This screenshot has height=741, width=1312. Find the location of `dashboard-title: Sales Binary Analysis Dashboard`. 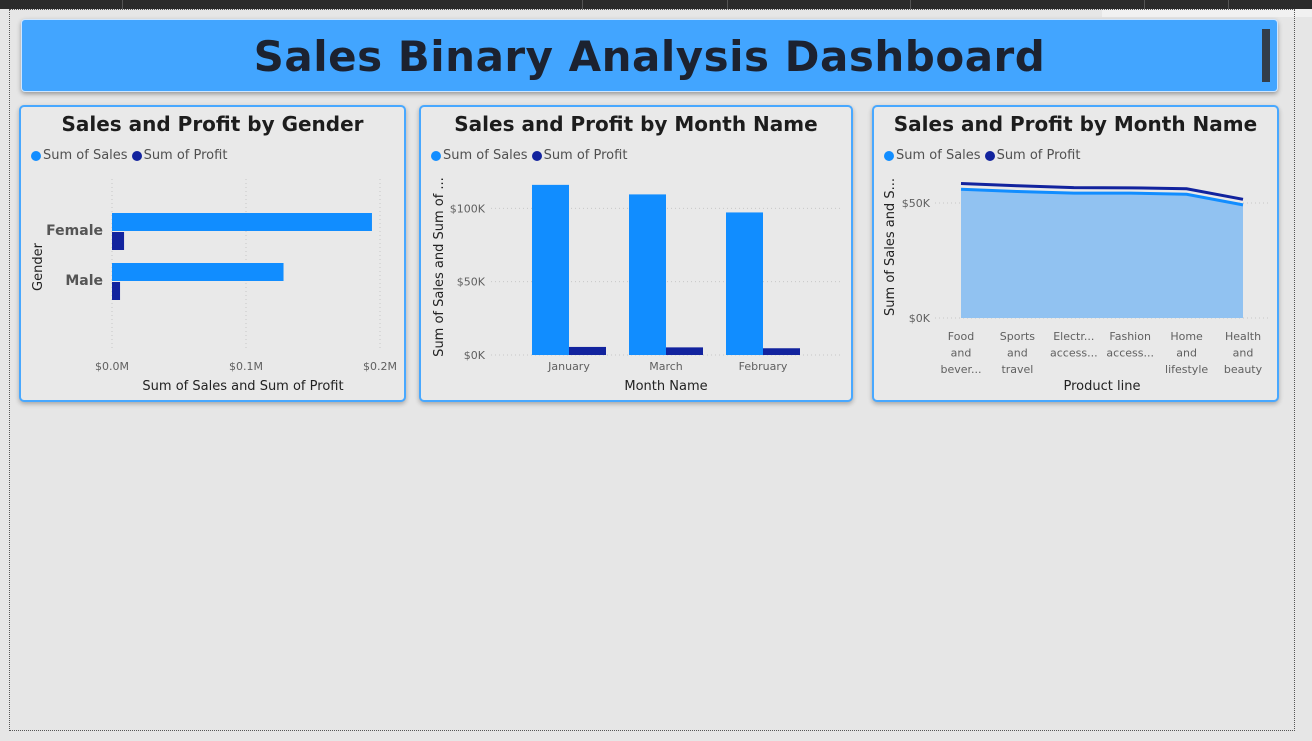

dashboard-title: Sales Binary Analysis Dashboard is located at coordinates (649, 56).